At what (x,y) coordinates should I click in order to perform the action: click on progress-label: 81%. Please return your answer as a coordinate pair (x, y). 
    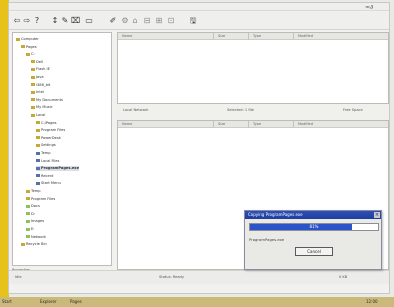
    Looking at the image, I should click on (314, 226).